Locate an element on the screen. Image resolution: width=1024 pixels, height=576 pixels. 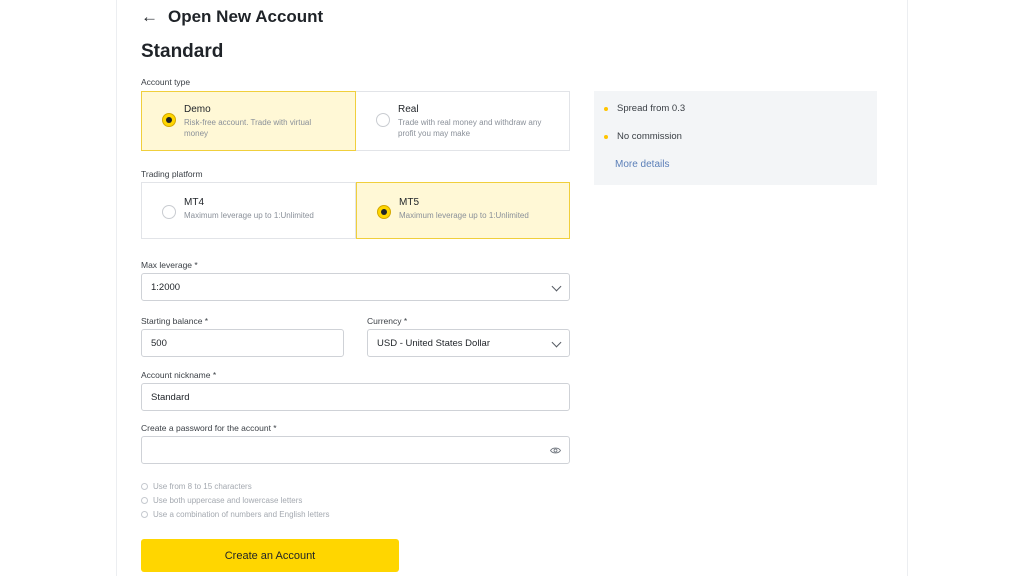
nickname-label: Account nickname * is located at coordinates (179, 375).